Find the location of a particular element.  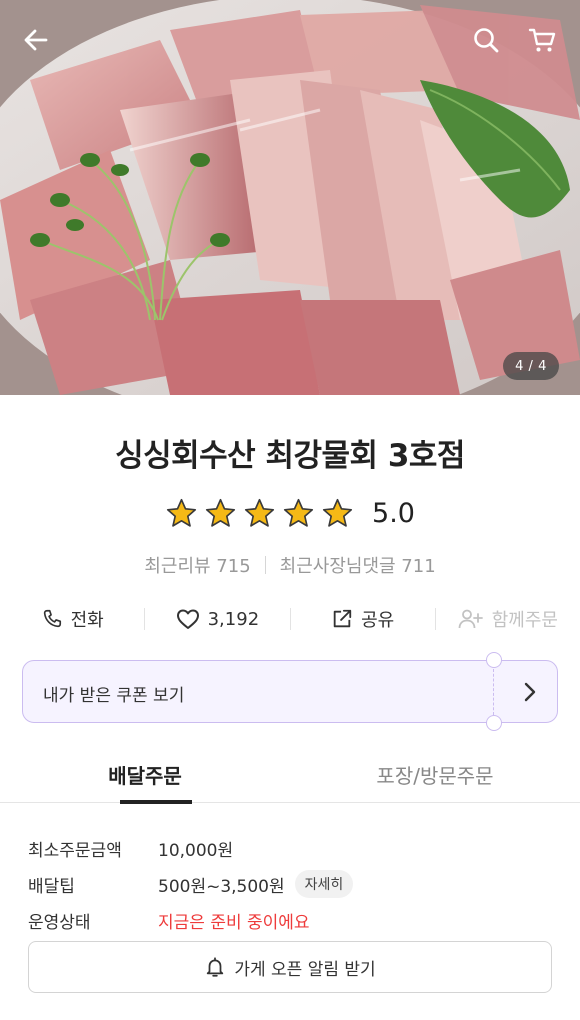

like-button: 3,192 is located at coordinates (217, 619).